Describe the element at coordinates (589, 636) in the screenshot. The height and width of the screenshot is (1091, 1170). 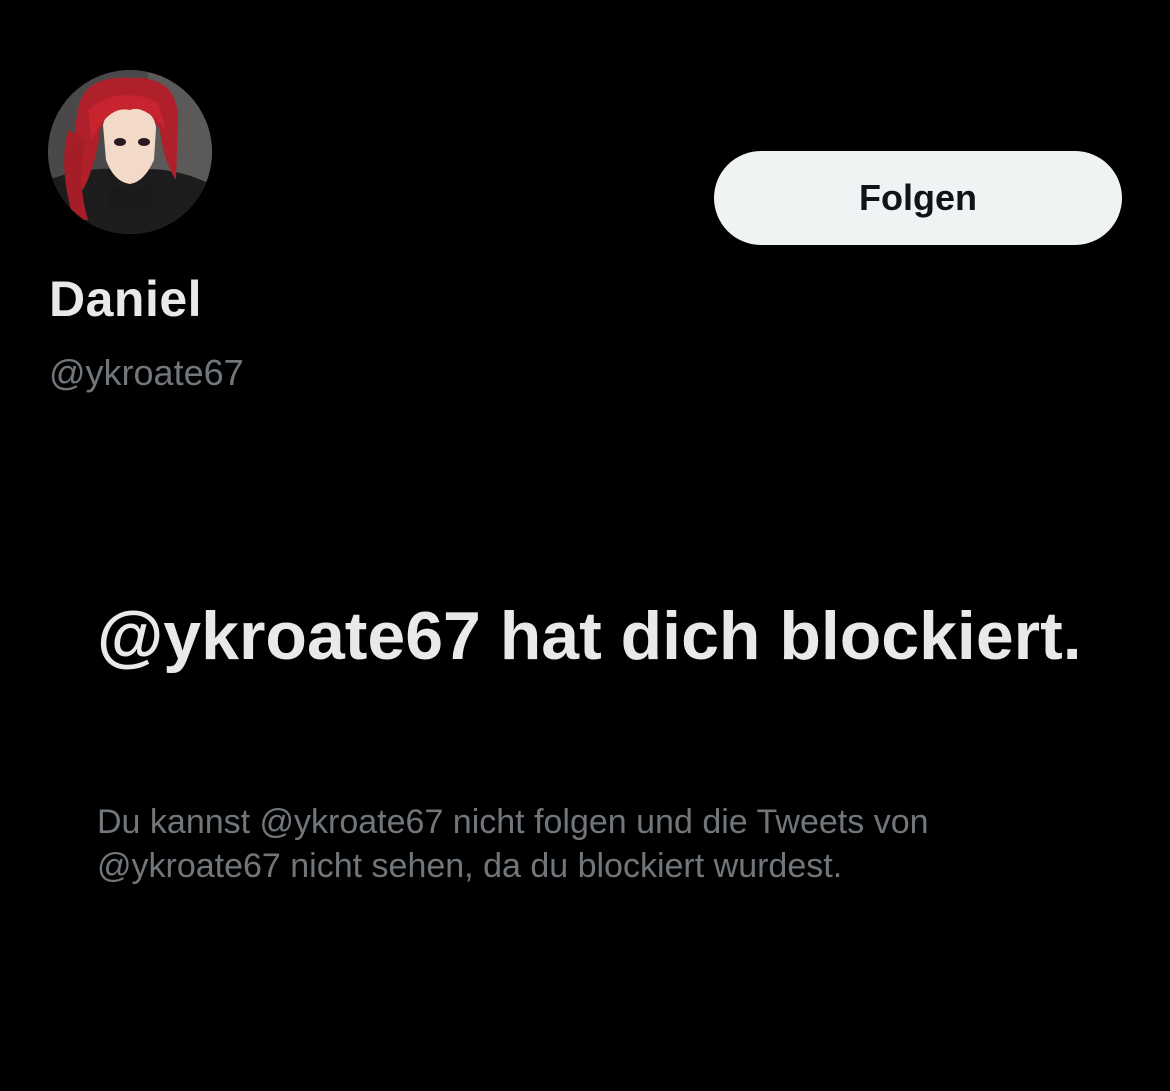
I see `blocked-title: @ykroate67 hat dich blockiert.` at that location.